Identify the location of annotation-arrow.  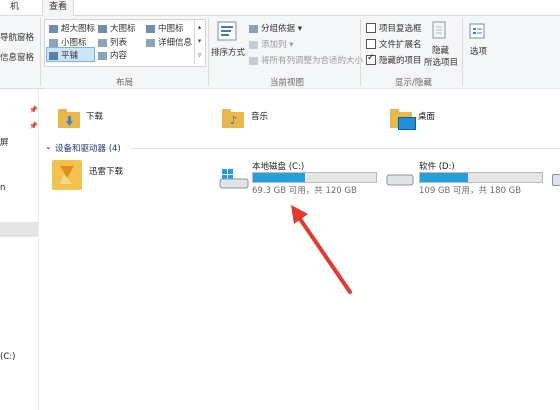
(321, 249).